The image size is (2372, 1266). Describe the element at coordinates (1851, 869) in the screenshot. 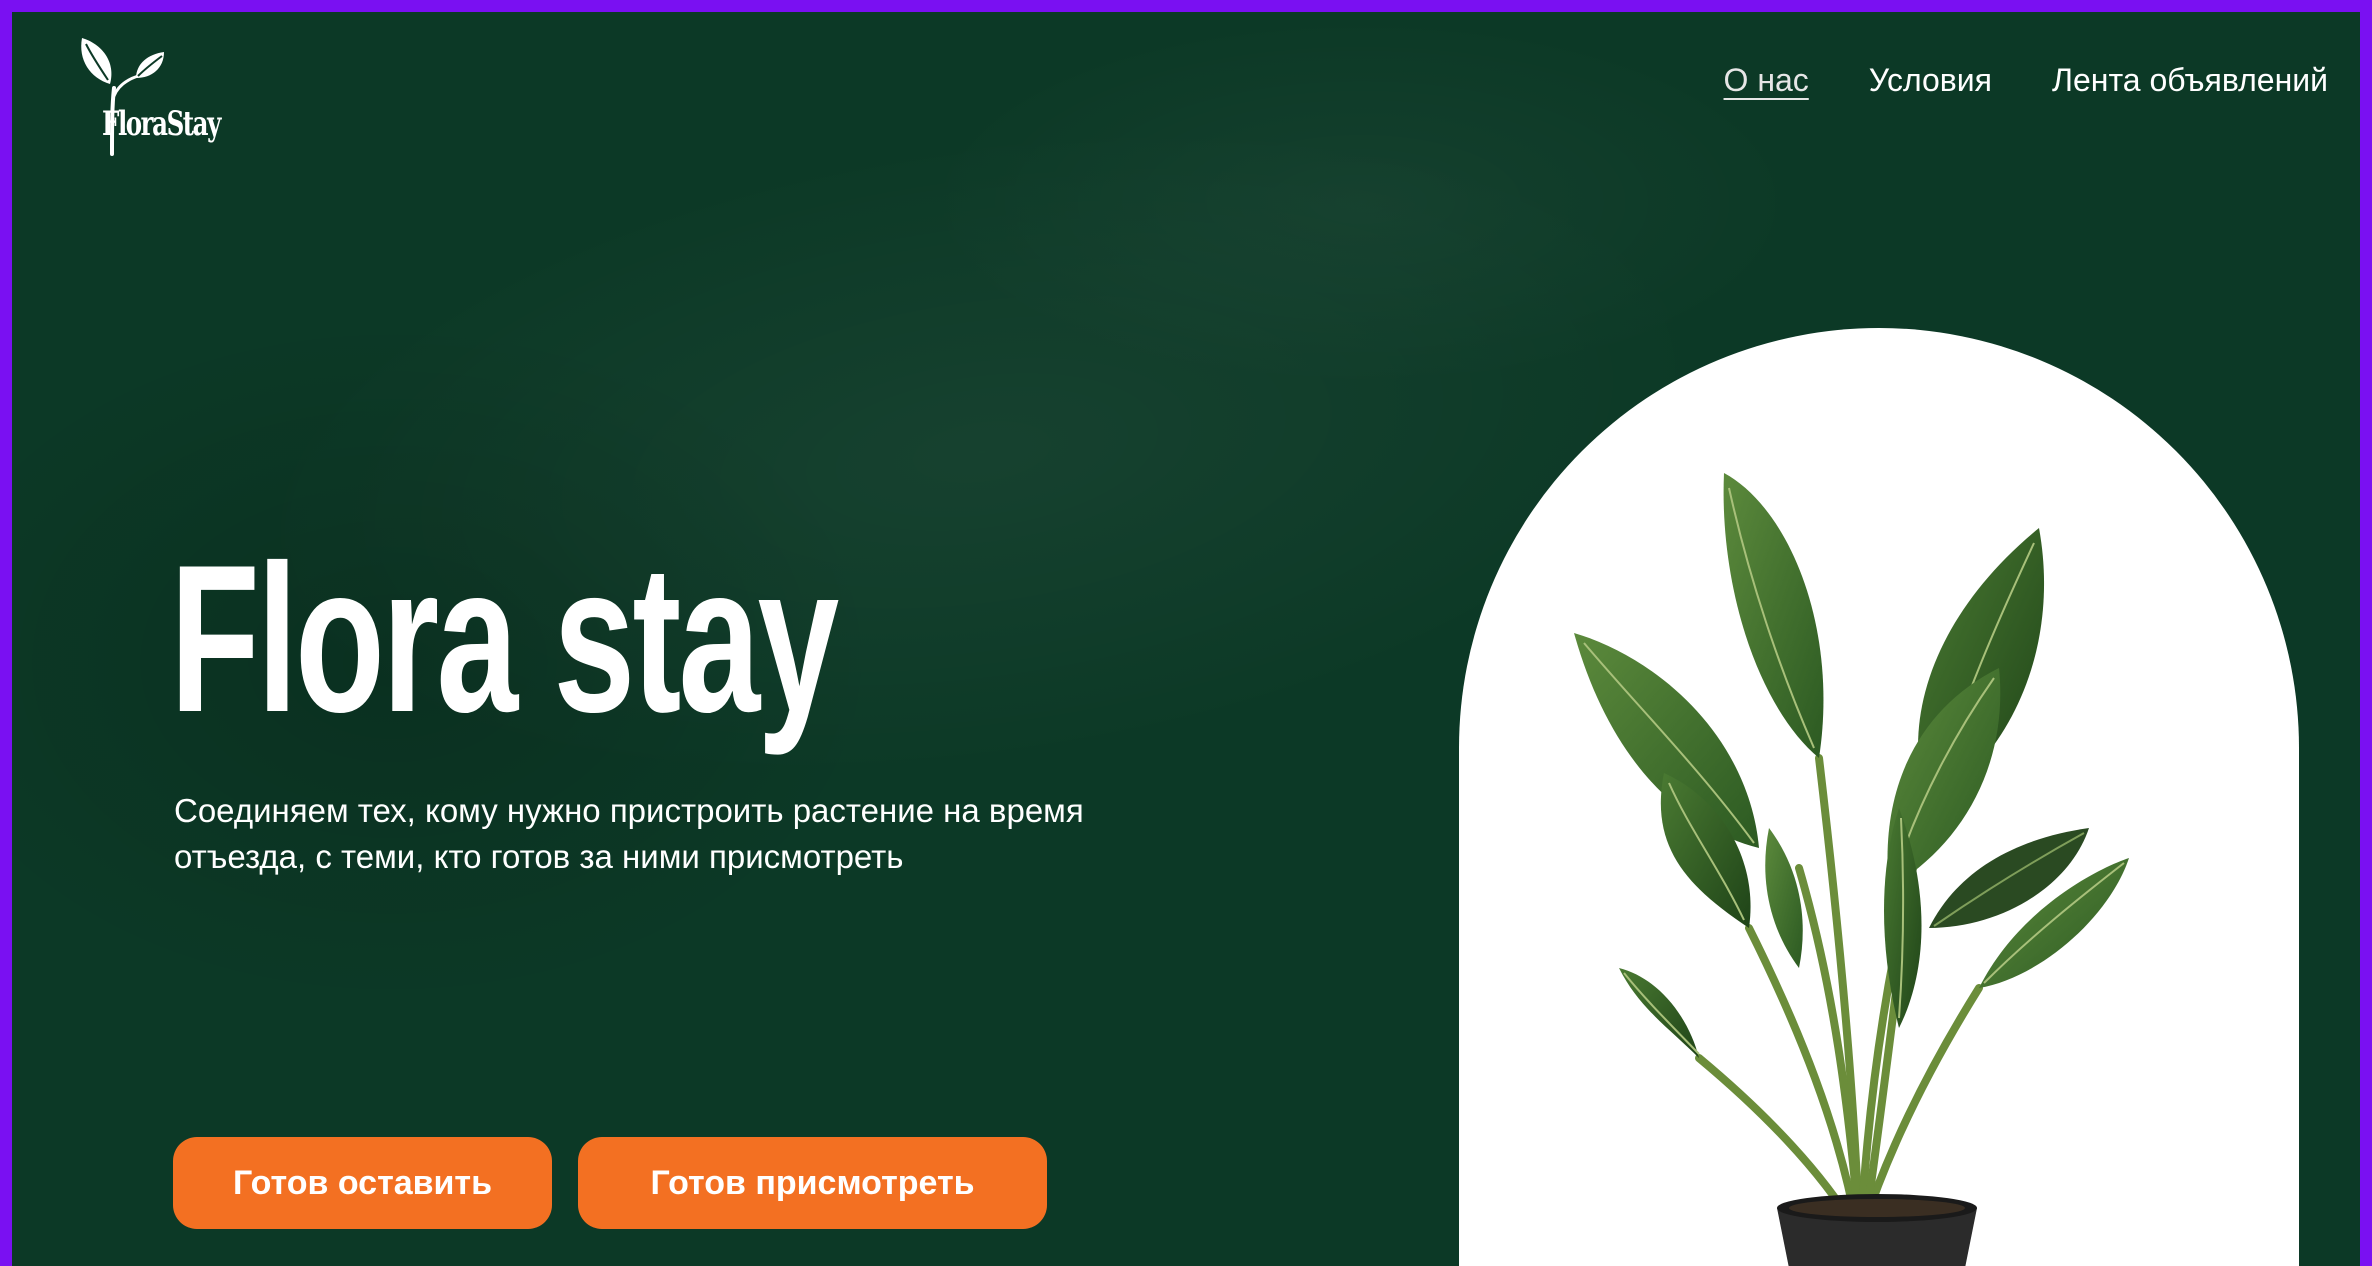

I see `potted-plant-image` at that location.